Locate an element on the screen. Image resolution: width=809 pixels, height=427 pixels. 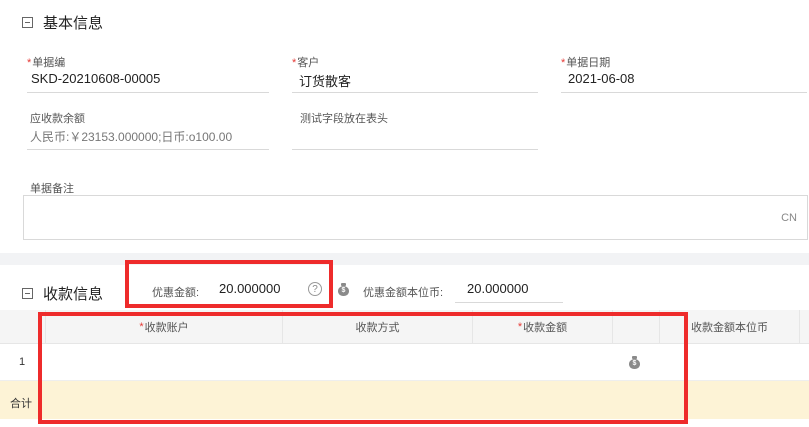
doc-no-field: SKD-20210608-00005 is located at coordinates (95, 78).